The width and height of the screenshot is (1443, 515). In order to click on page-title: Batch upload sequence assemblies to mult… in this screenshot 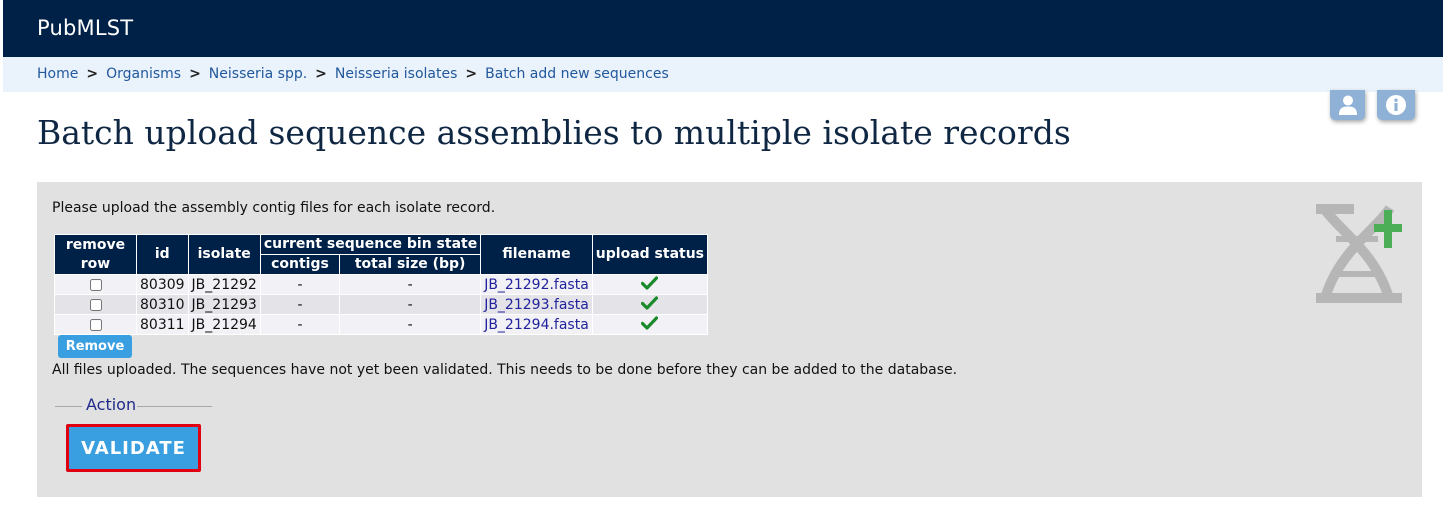, I will do `click(554, 132)`.